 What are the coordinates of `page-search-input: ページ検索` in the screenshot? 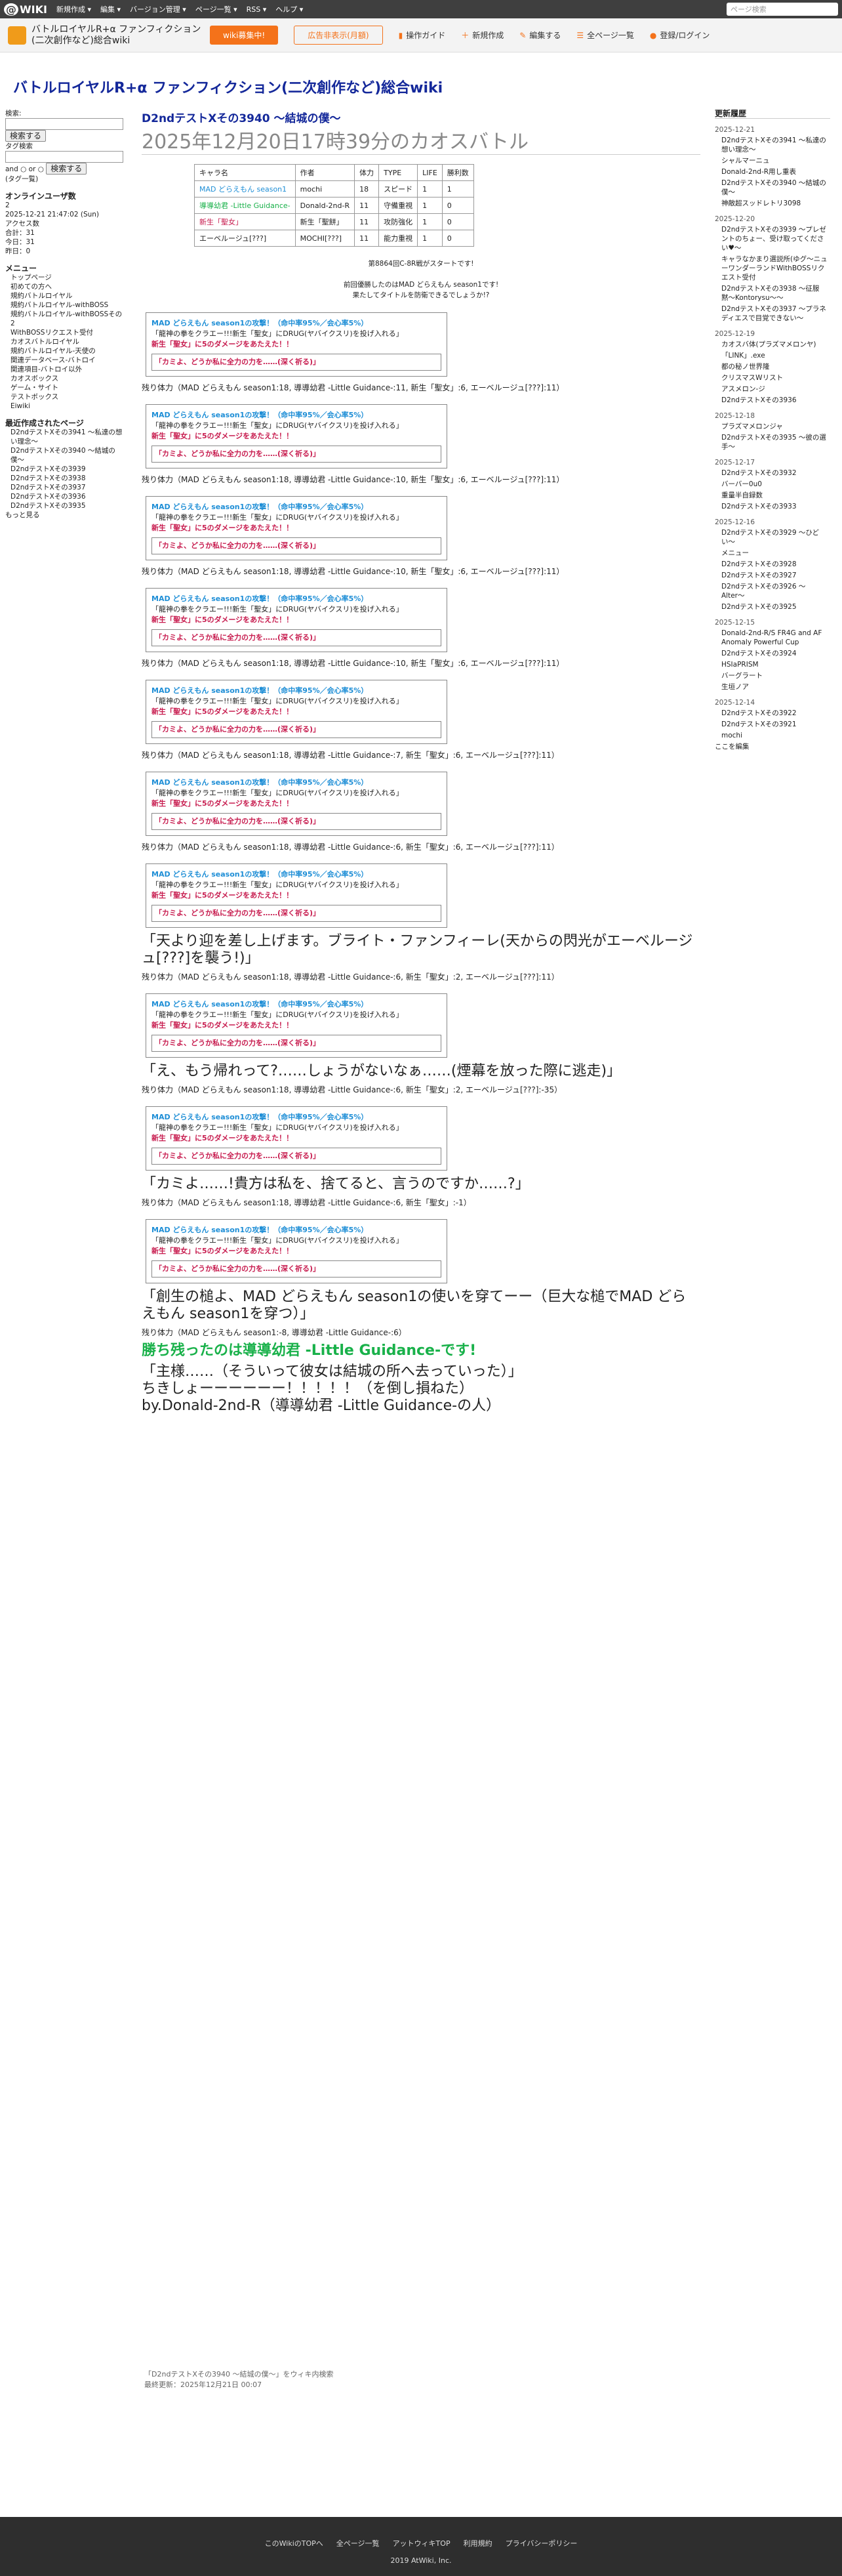 It's located at (782, 9).